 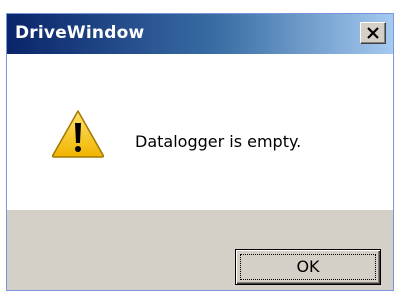 I want to click on close-icon, so click(x=373, y=33).